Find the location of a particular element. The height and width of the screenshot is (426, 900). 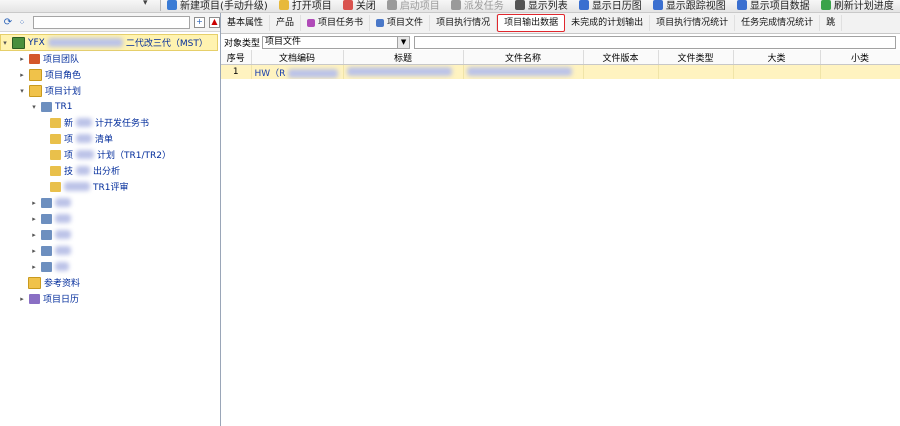

tree-item-reference: 参考资料 is located at coordinates (54, 282).